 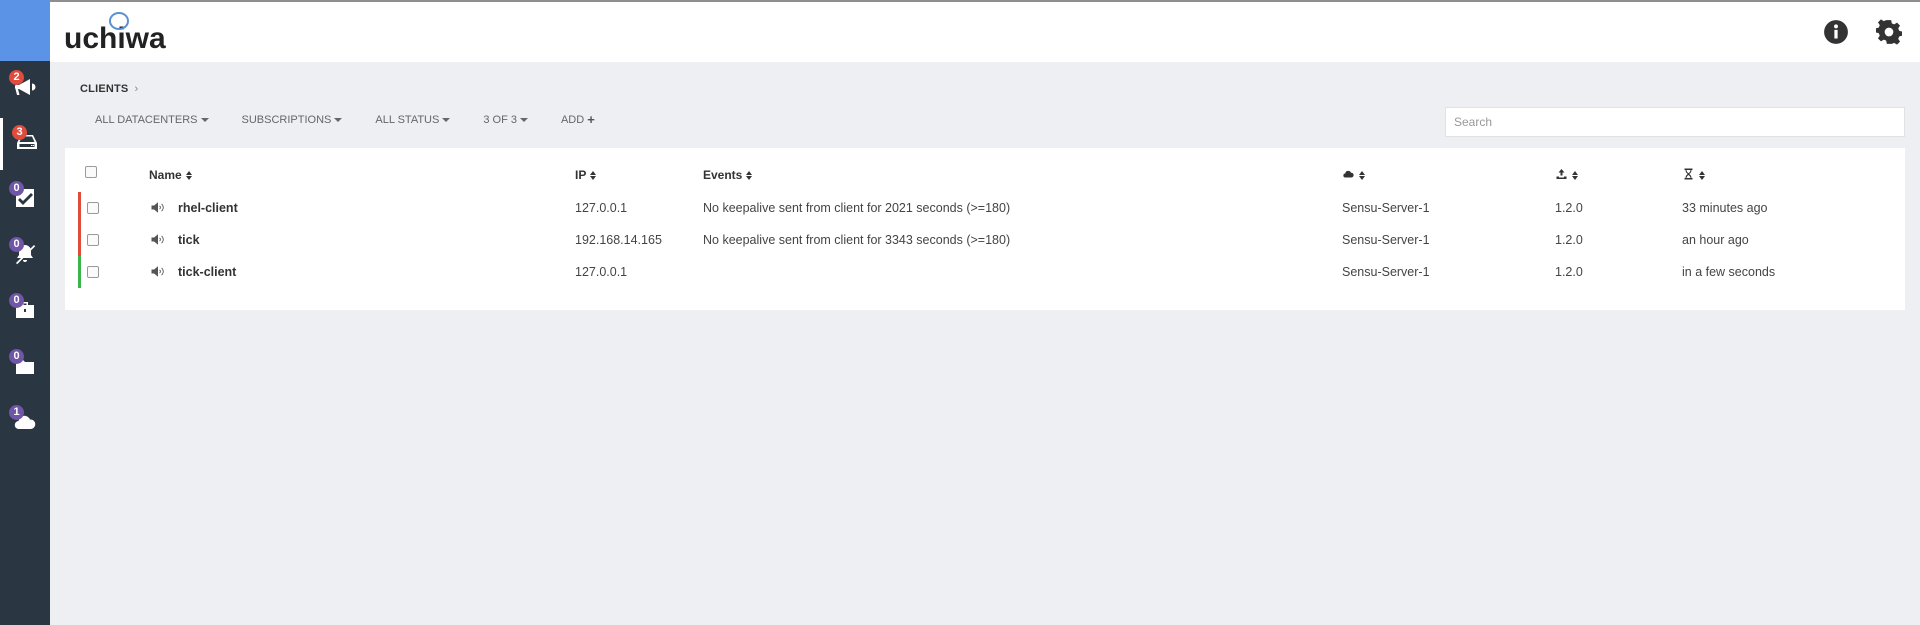 I want to click on pagination-dropdown: 3 OF 3, so click(x=505, y=120).